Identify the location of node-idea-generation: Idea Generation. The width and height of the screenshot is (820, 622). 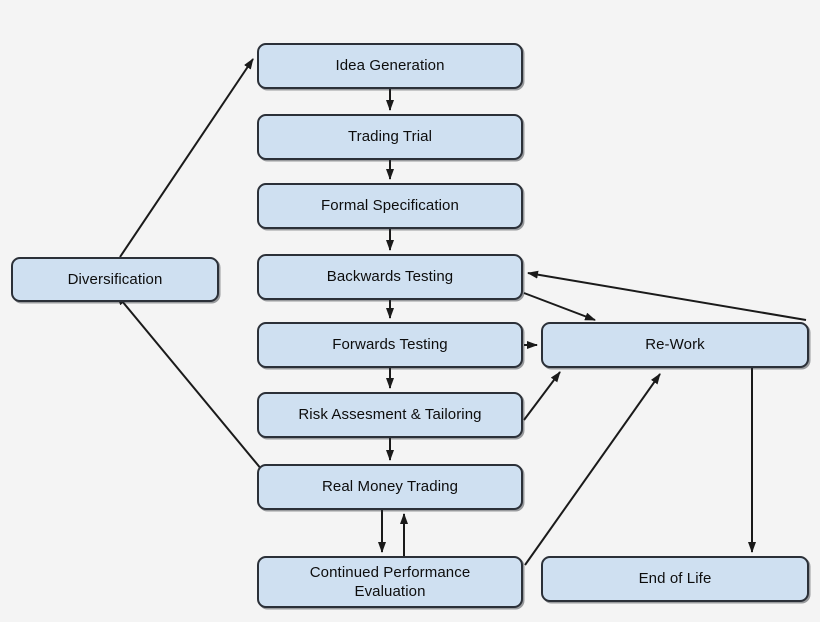
(390, 66).